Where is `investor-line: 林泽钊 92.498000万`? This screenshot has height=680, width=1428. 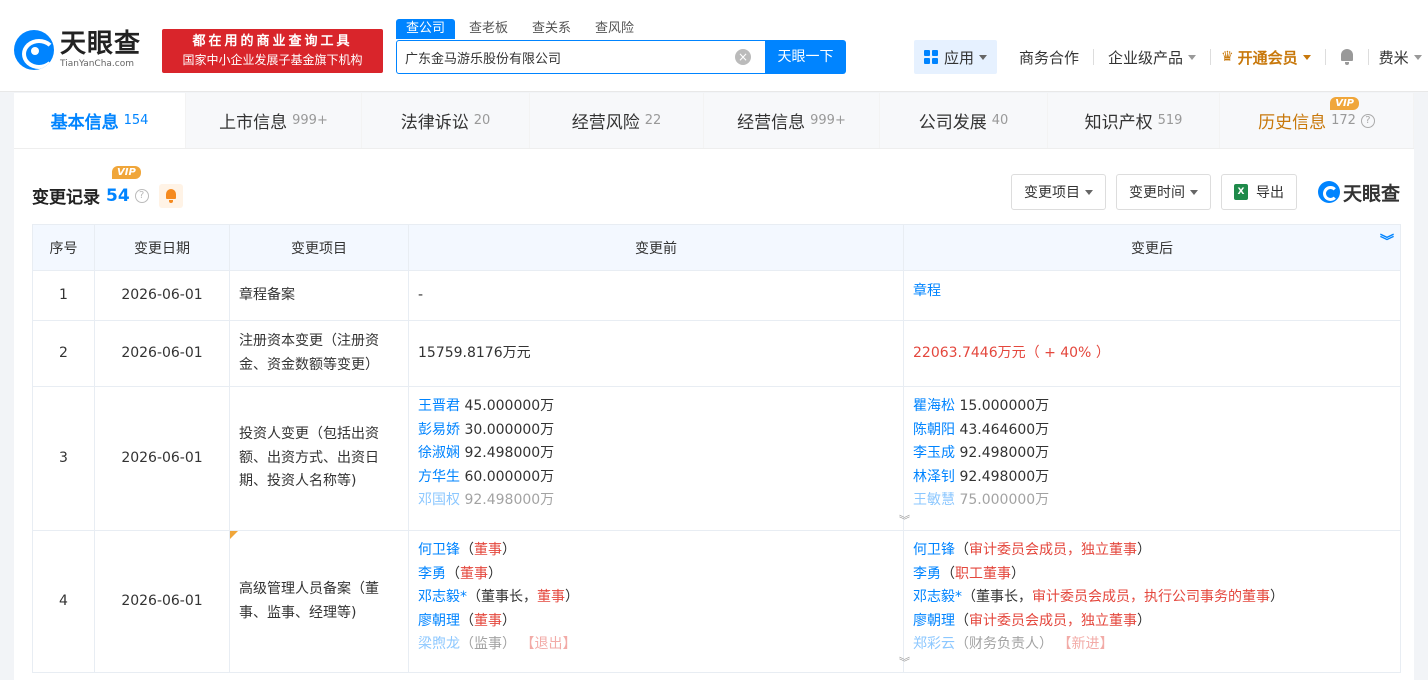 investor-line: 林泽钊 92.498000万 is located at coordinates (1152, 478).